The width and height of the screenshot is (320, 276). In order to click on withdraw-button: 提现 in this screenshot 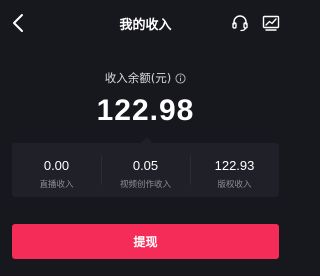, I will do `click(145, 241)`.